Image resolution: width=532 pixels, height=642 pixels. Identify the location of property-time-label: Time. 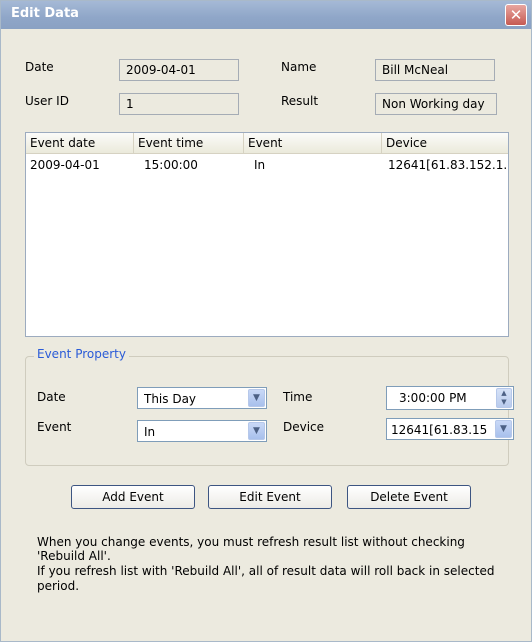
(298, 397).